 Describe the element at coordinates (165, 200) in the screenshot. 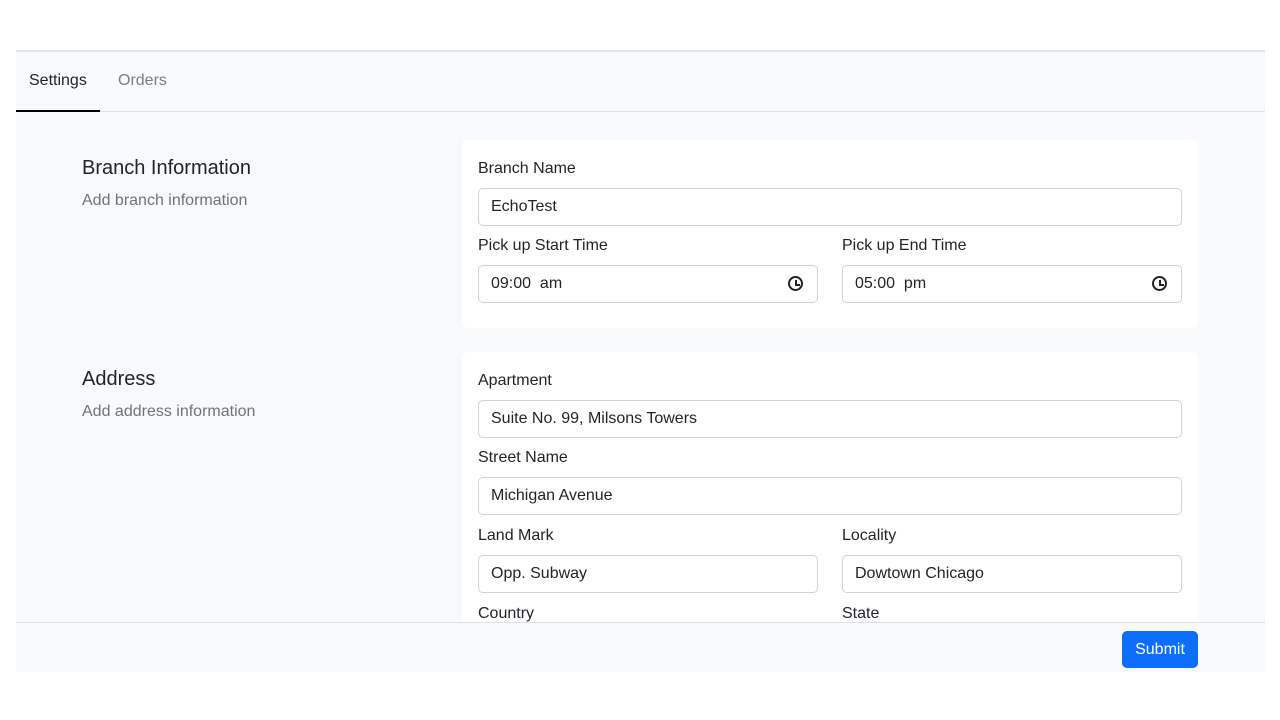

I see `branch-section-subtitle: Add branch information` at that location.